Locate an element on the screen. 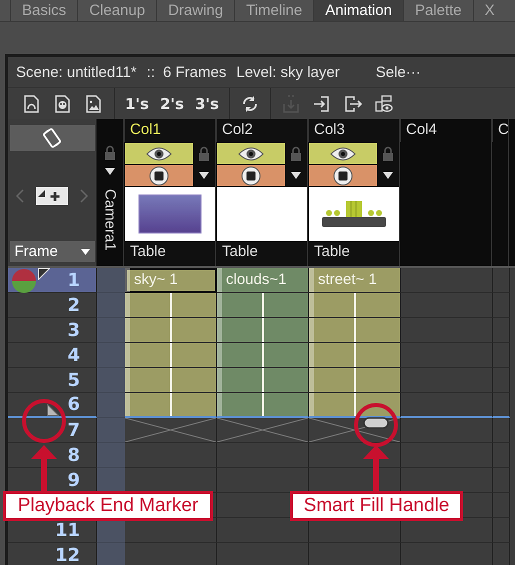  callout-tooltip: Playback End Marker is located at coordinates (108, 506).